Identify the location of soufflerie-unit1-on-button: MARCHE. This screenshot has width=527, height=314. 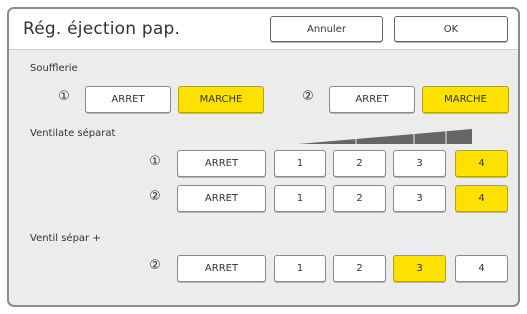
(221, 99).